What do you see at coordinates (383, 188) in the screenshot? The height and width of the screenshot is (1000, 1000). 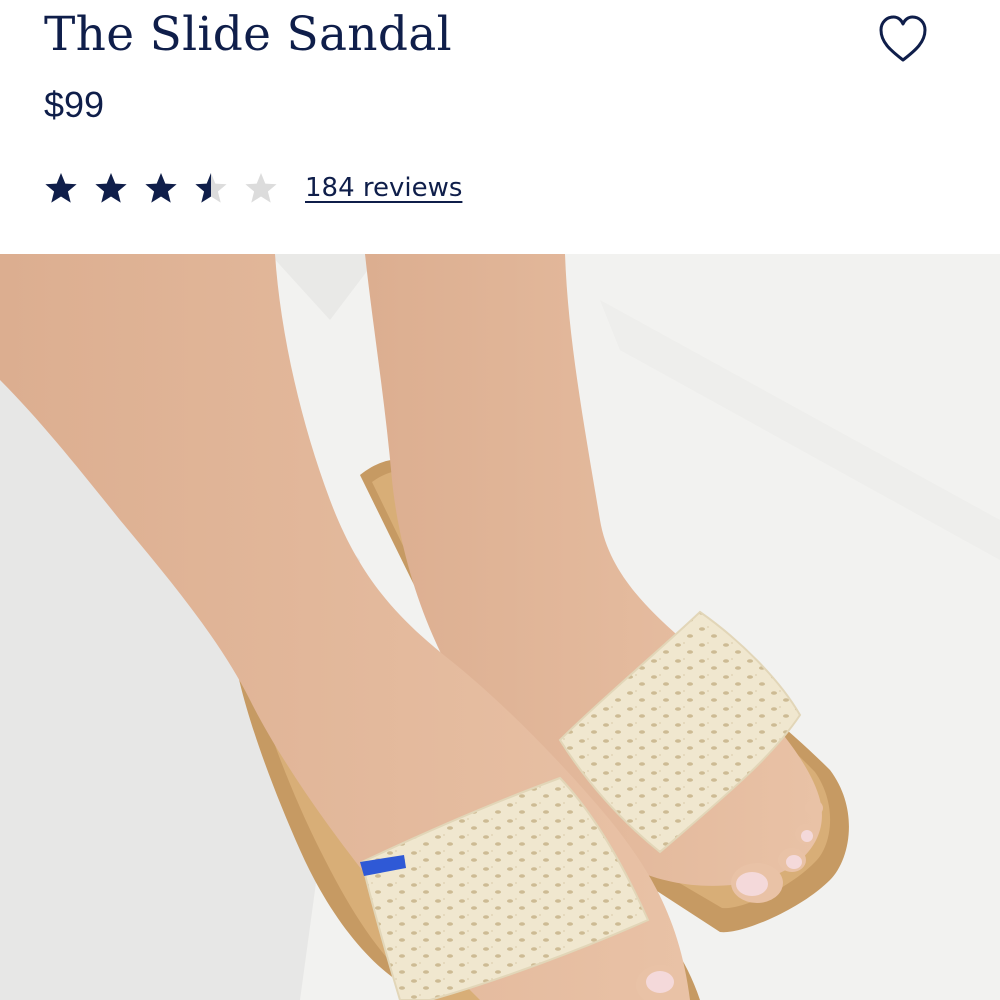 I see `reviews-link: 184 reviews` at bounding box center [383, 188].